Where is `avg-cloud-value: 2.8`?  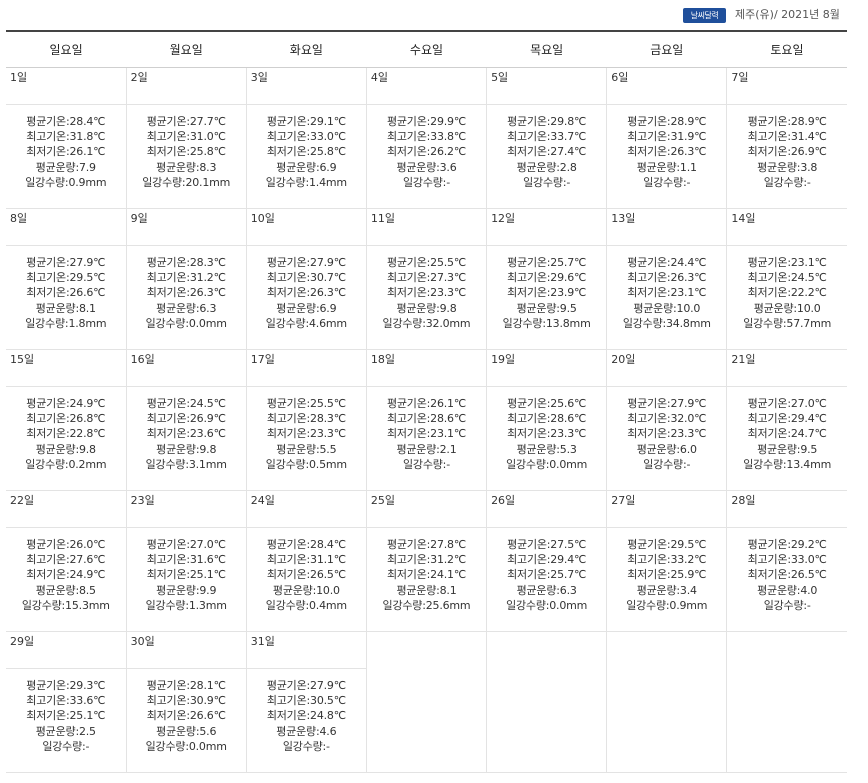
avg-cloud-value: 2.8 is located at coordinates (568, 167).